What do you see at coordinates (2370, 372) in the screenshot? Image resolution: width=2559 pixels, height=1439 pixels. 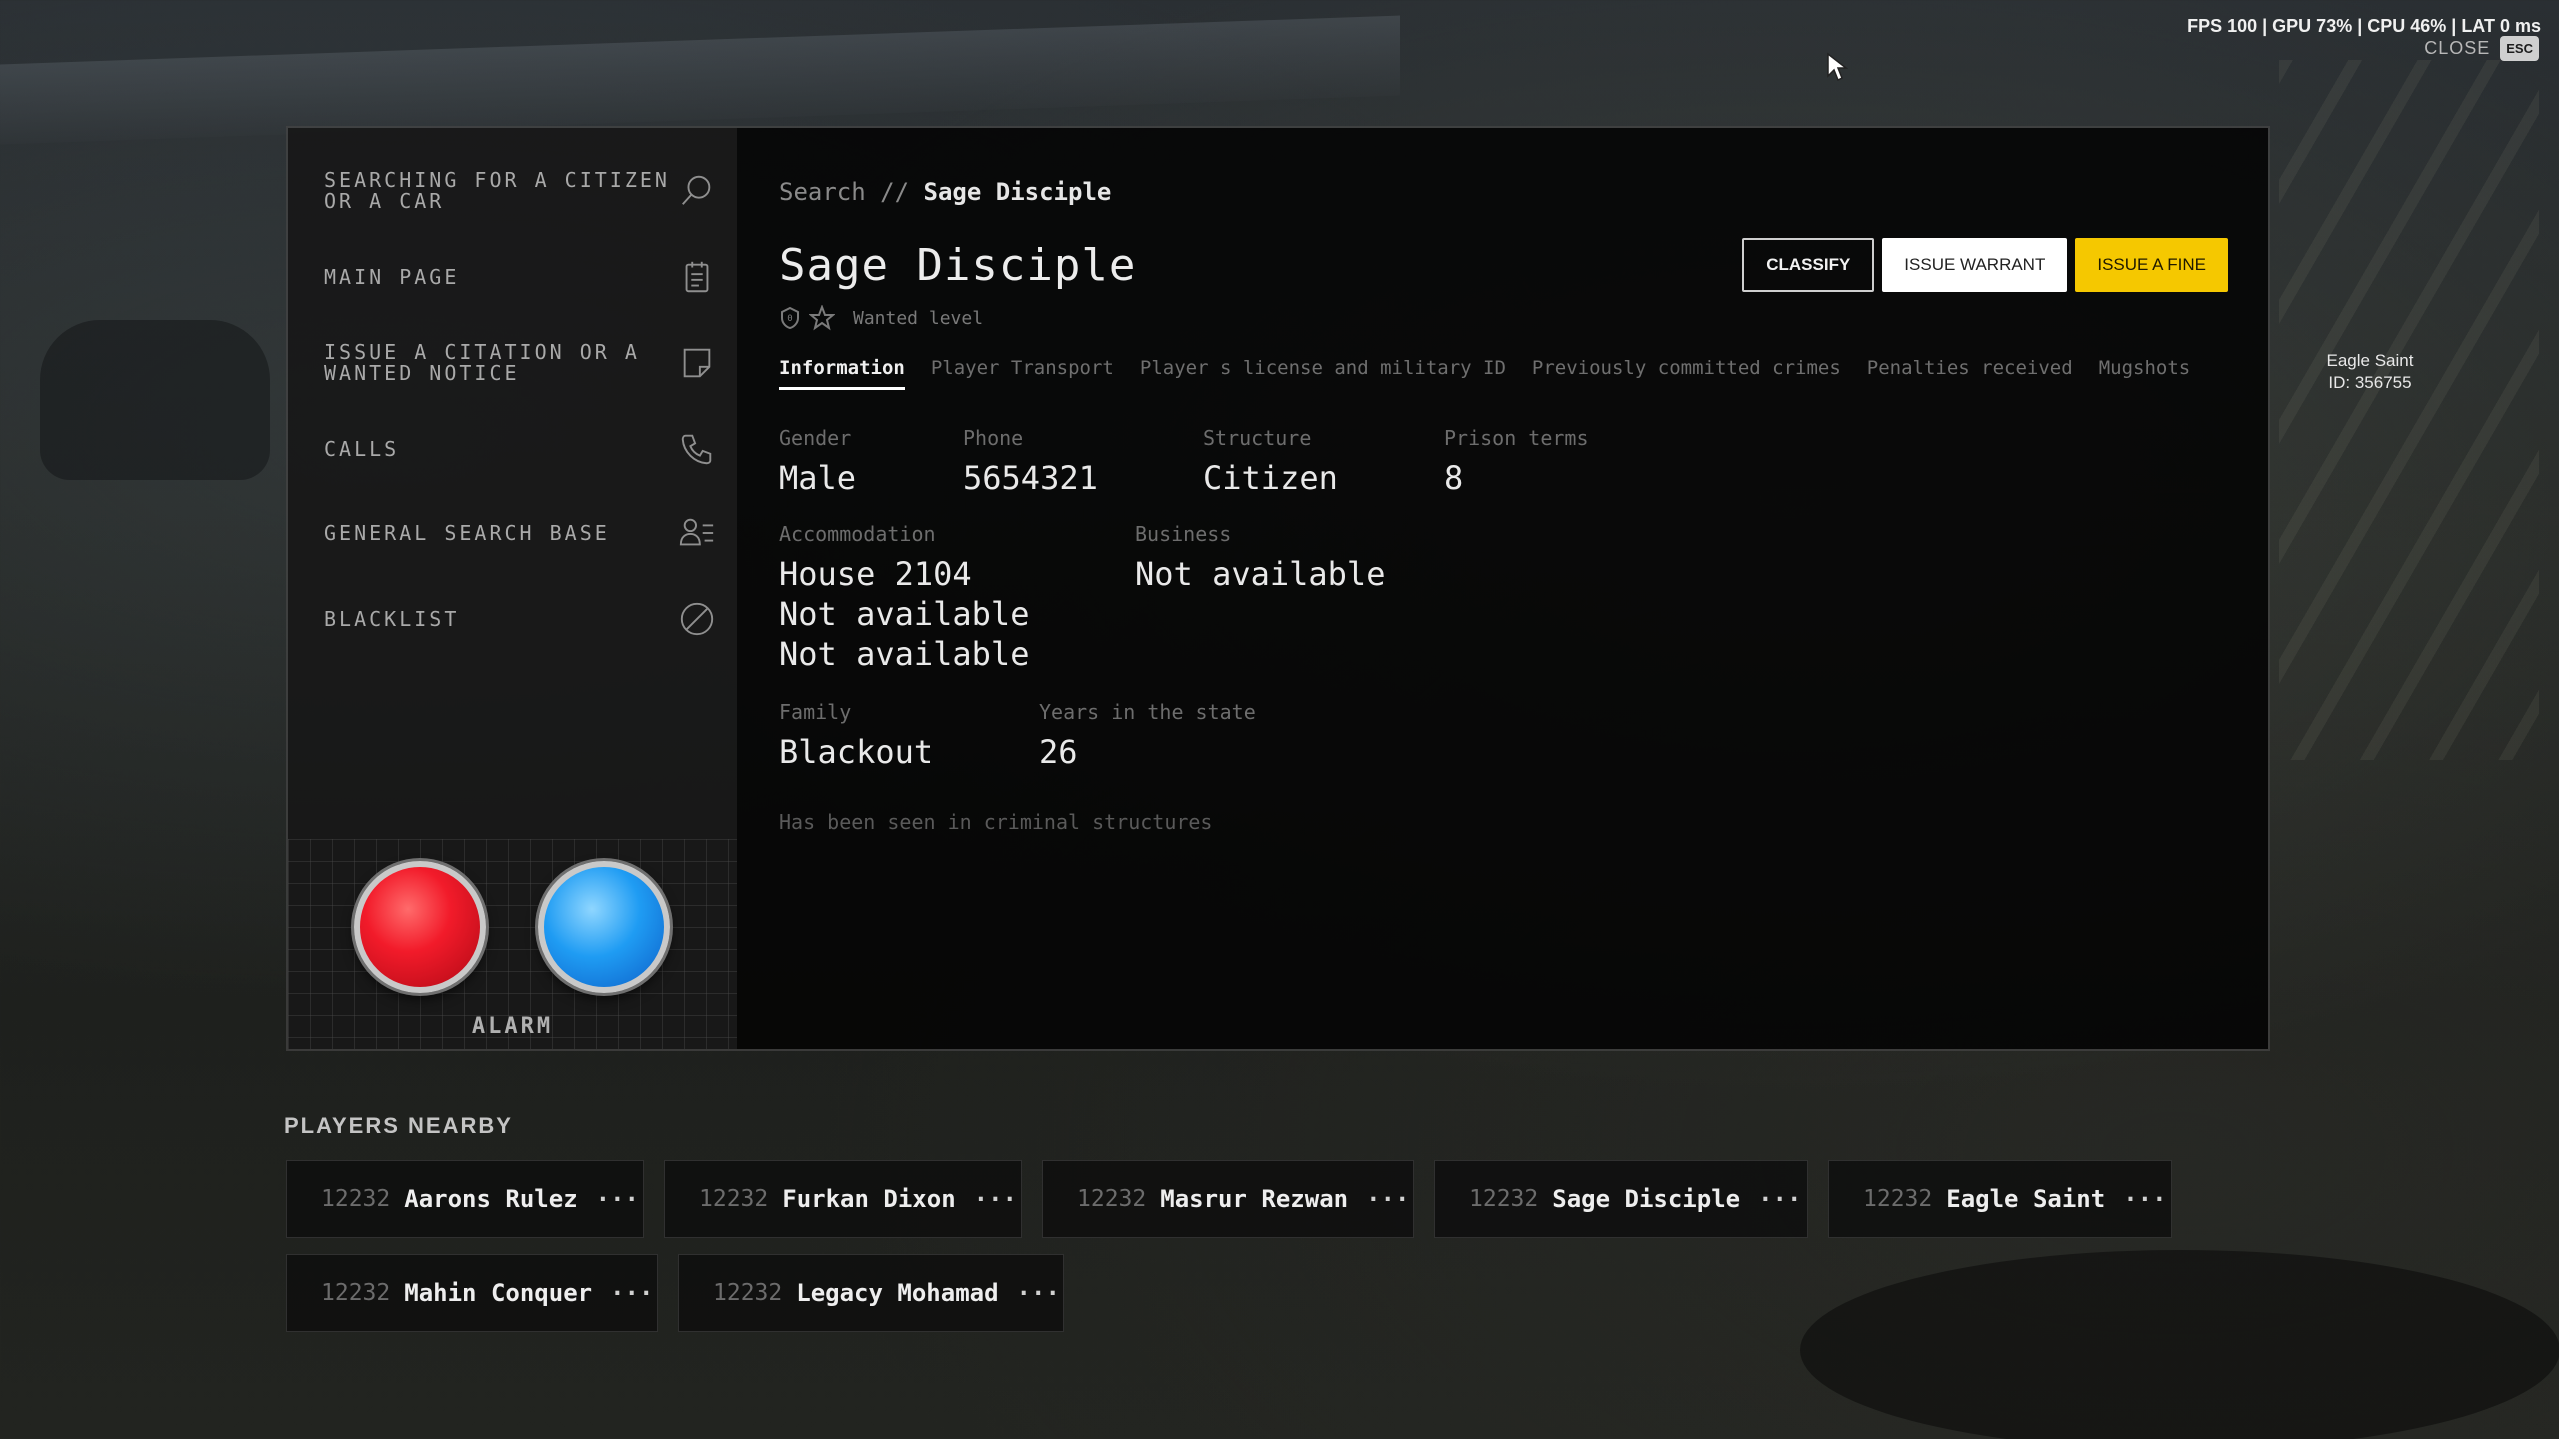 I see `overhead-player-tag: Eagle Saint ID: 356755` at bounding box center [2370, 372].